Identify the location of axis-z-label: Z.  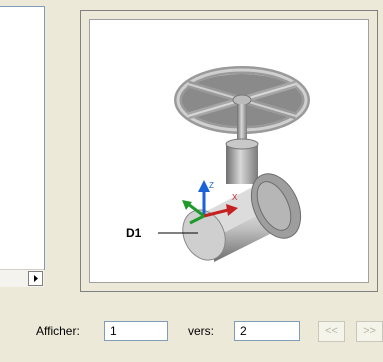
(211, 185).